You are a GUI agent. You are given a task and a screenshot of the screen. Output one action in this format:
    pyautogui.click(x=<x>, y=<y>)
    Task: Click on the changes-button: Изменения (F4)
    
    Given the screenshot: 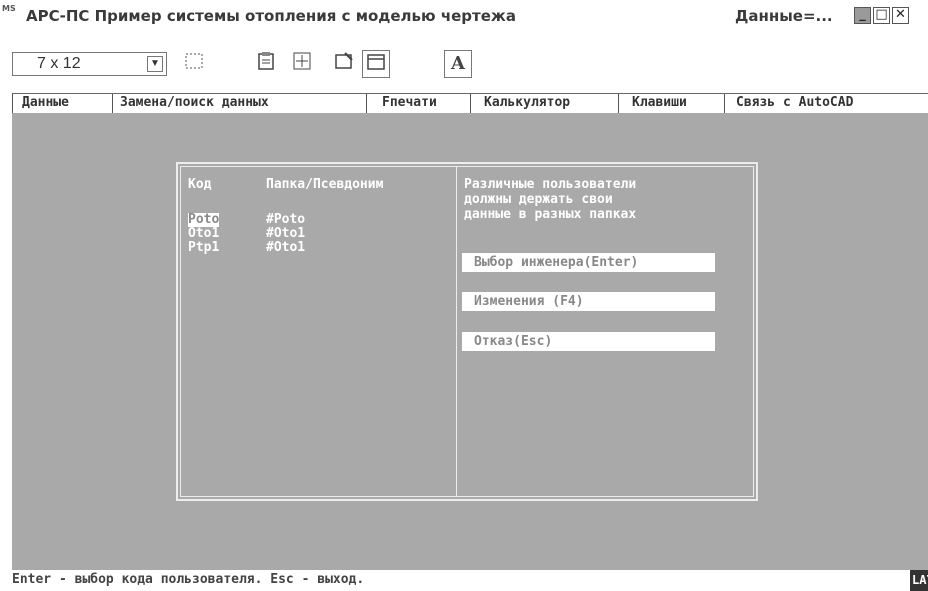 What is the action you would take?
    pyautogui.click(x=588, y=301)
    